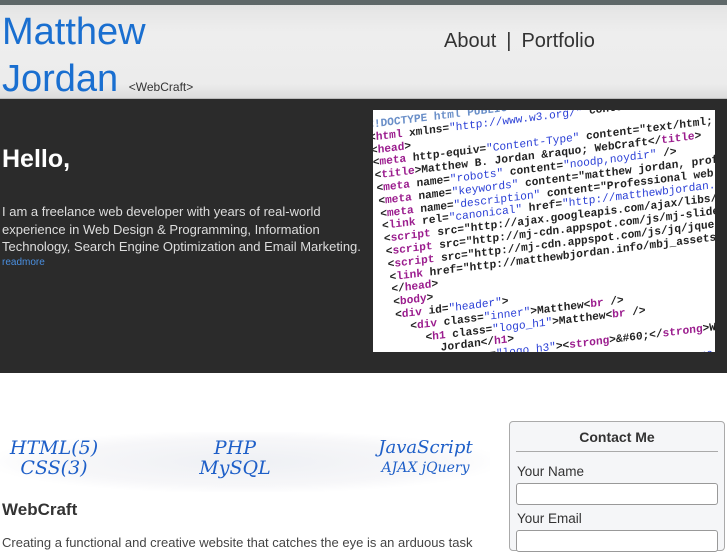 This screenshot has height=552, width=727. What do you see at coordinates (235, 468) in the screenshot?
I see `skill-line: MySQL` at bounding box center [235, 468].